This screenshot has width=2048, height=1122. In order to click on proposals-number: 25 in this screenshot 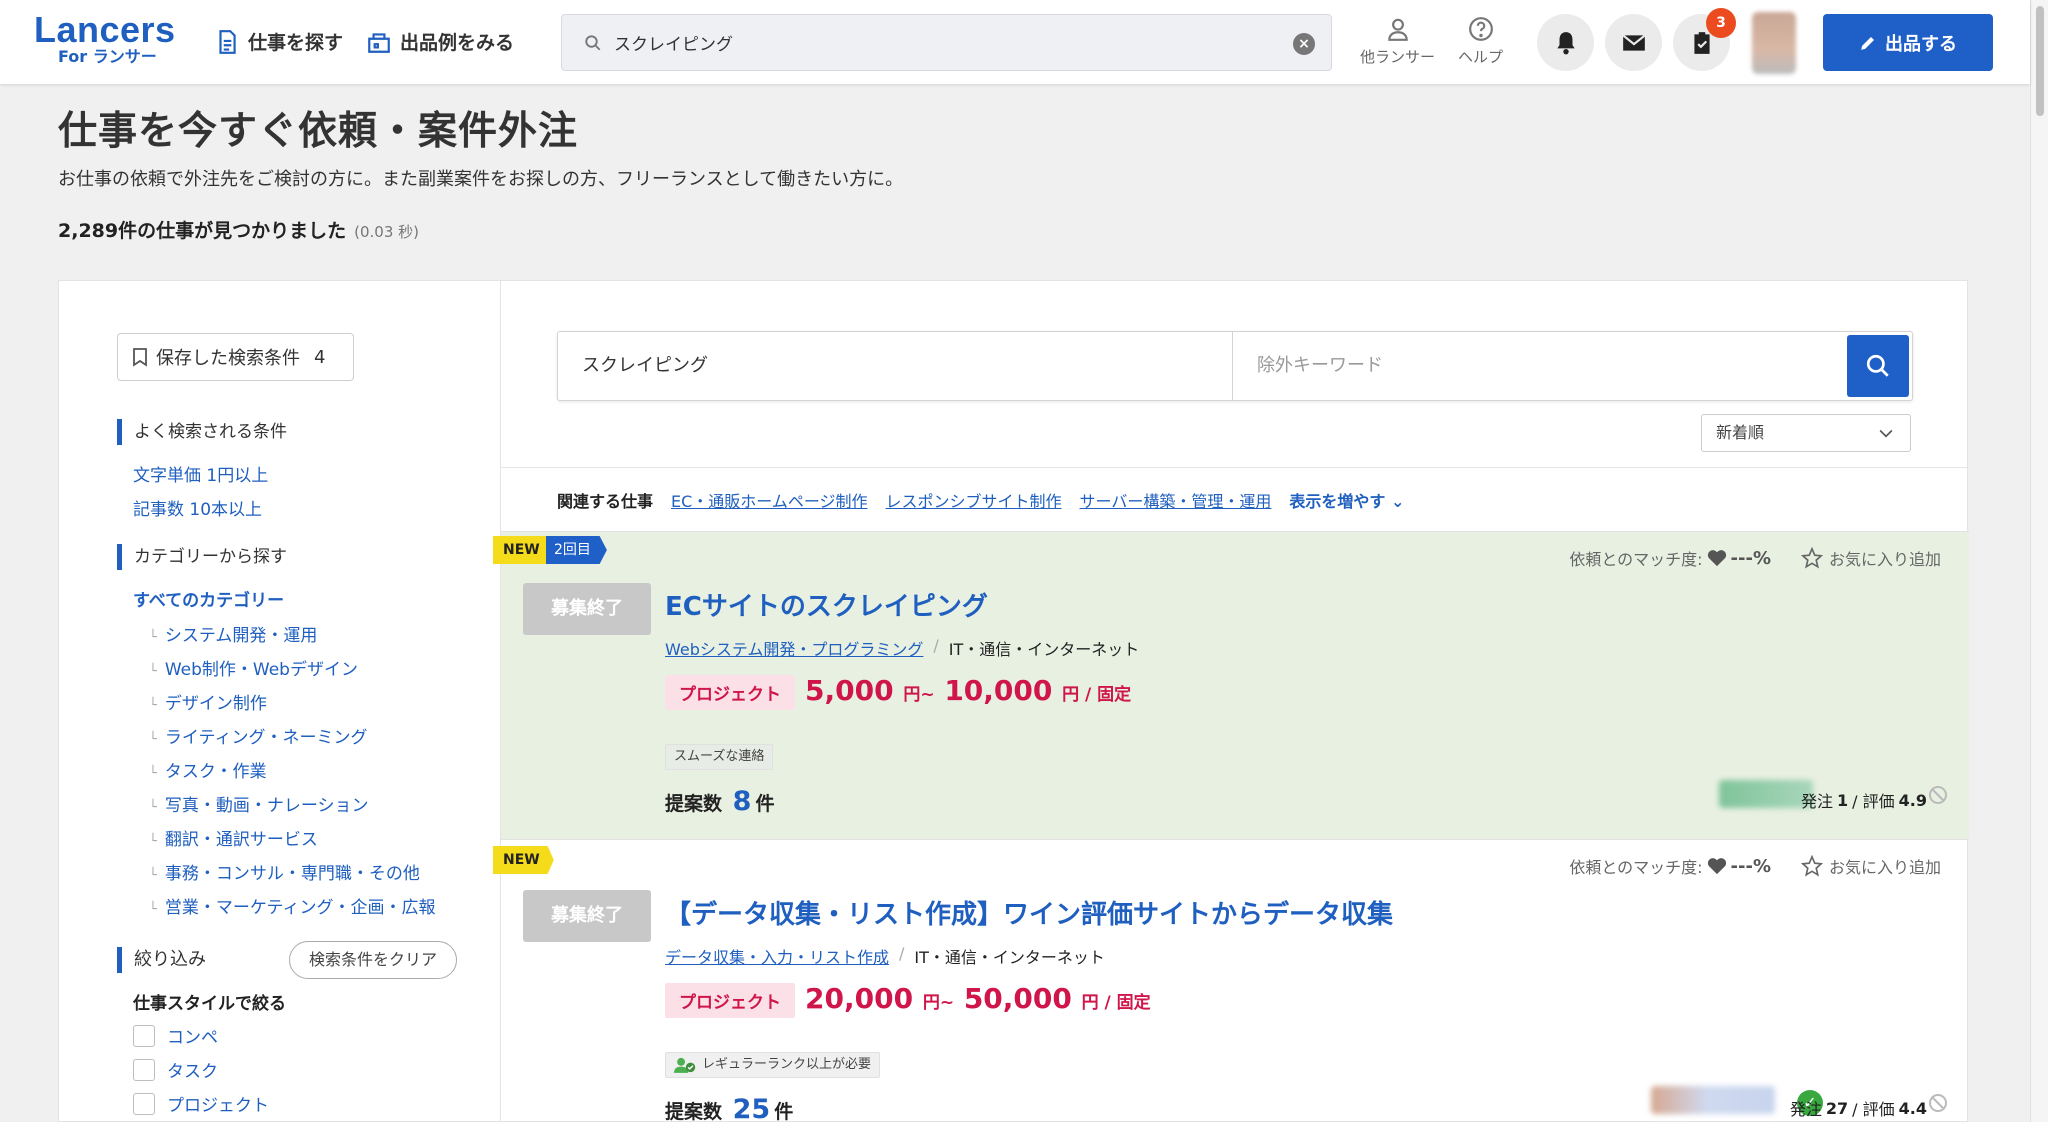, I will do `click(751, 1108)`.